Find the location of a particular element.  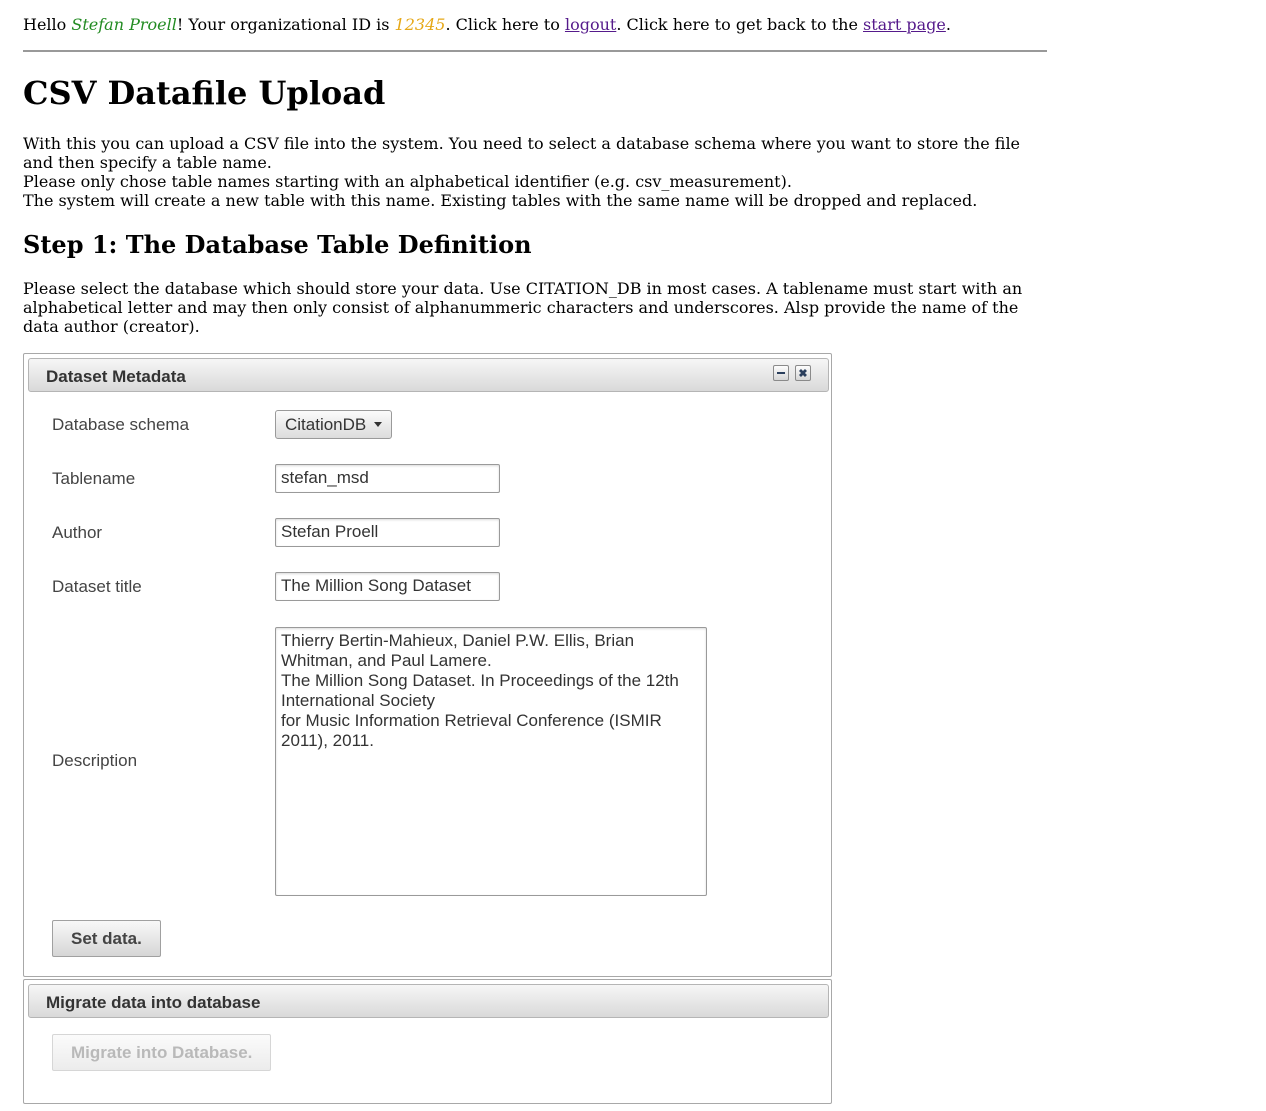

greeting-hello: Hello is located at coordinates (47, 24).